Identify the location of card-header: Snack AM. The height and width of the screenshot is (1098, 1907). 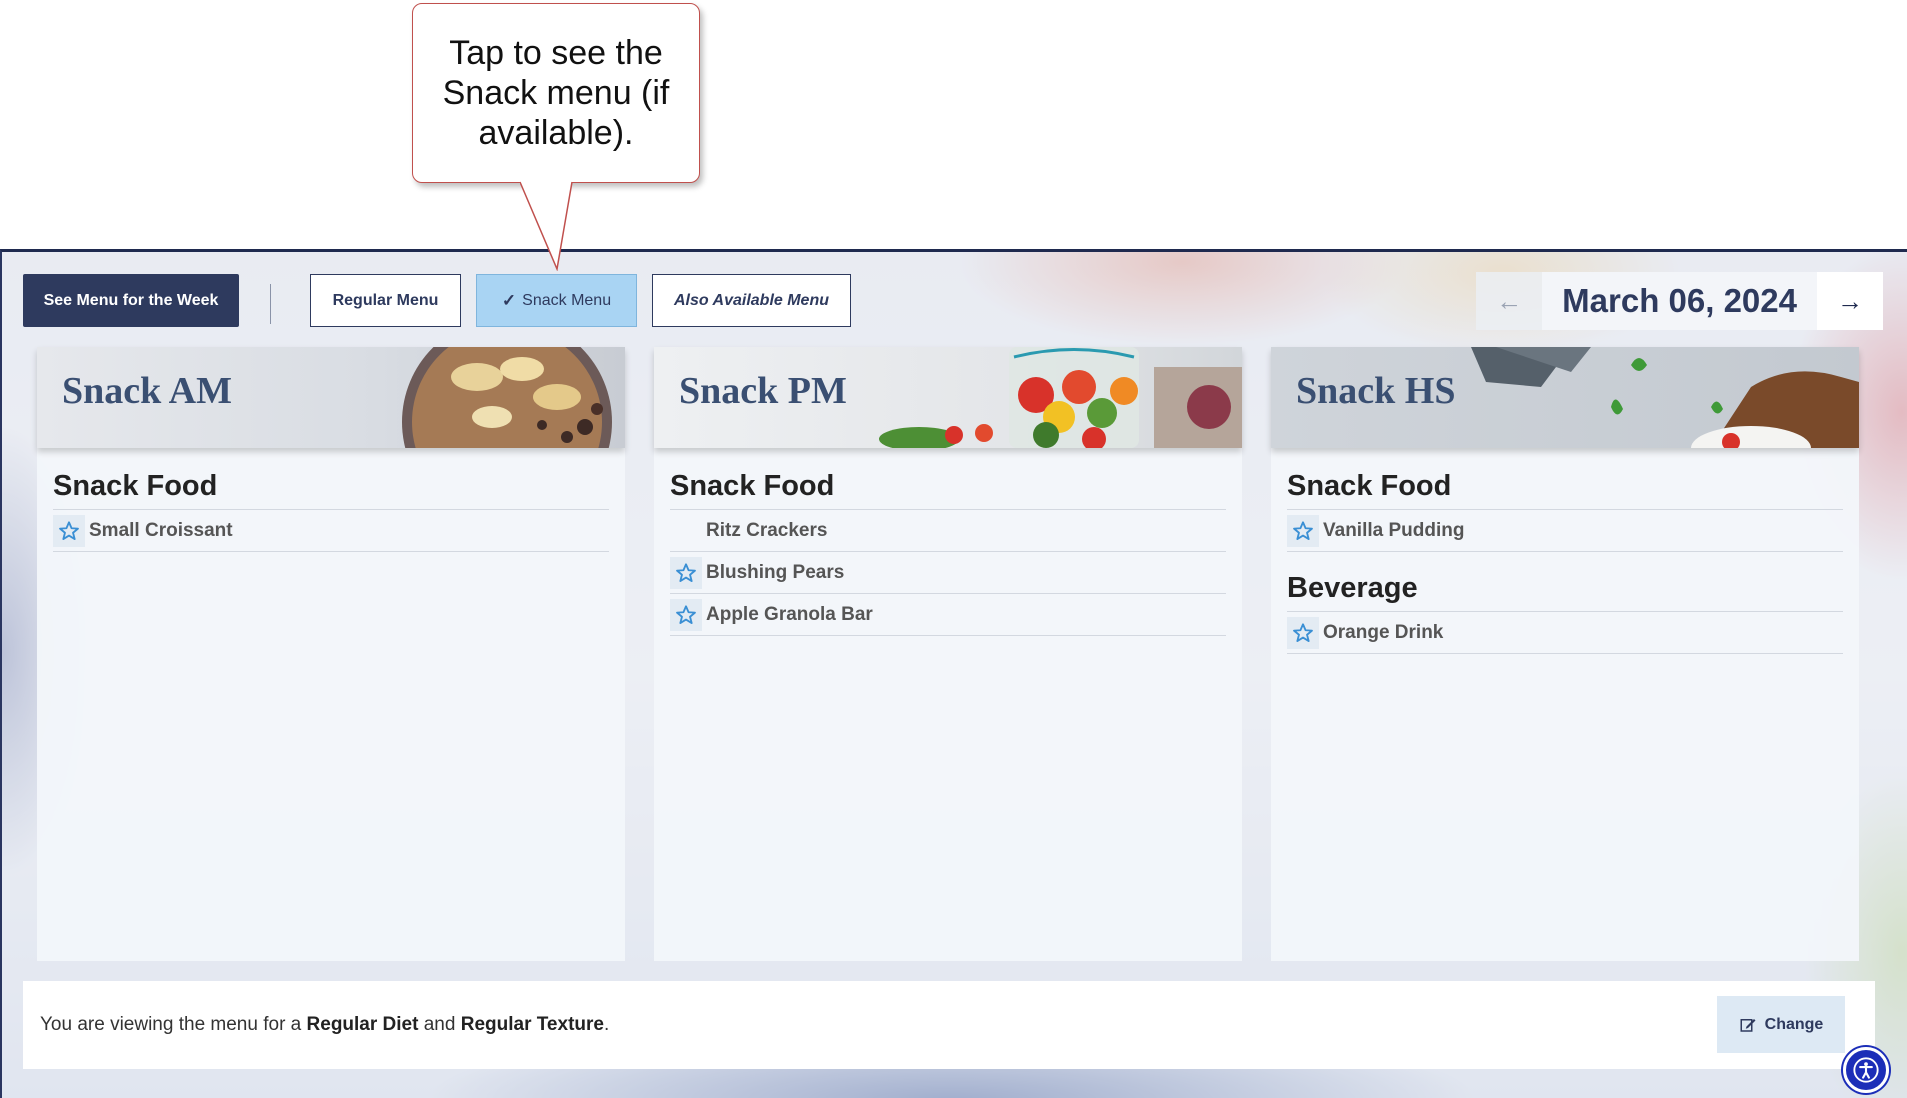
(331, 397).